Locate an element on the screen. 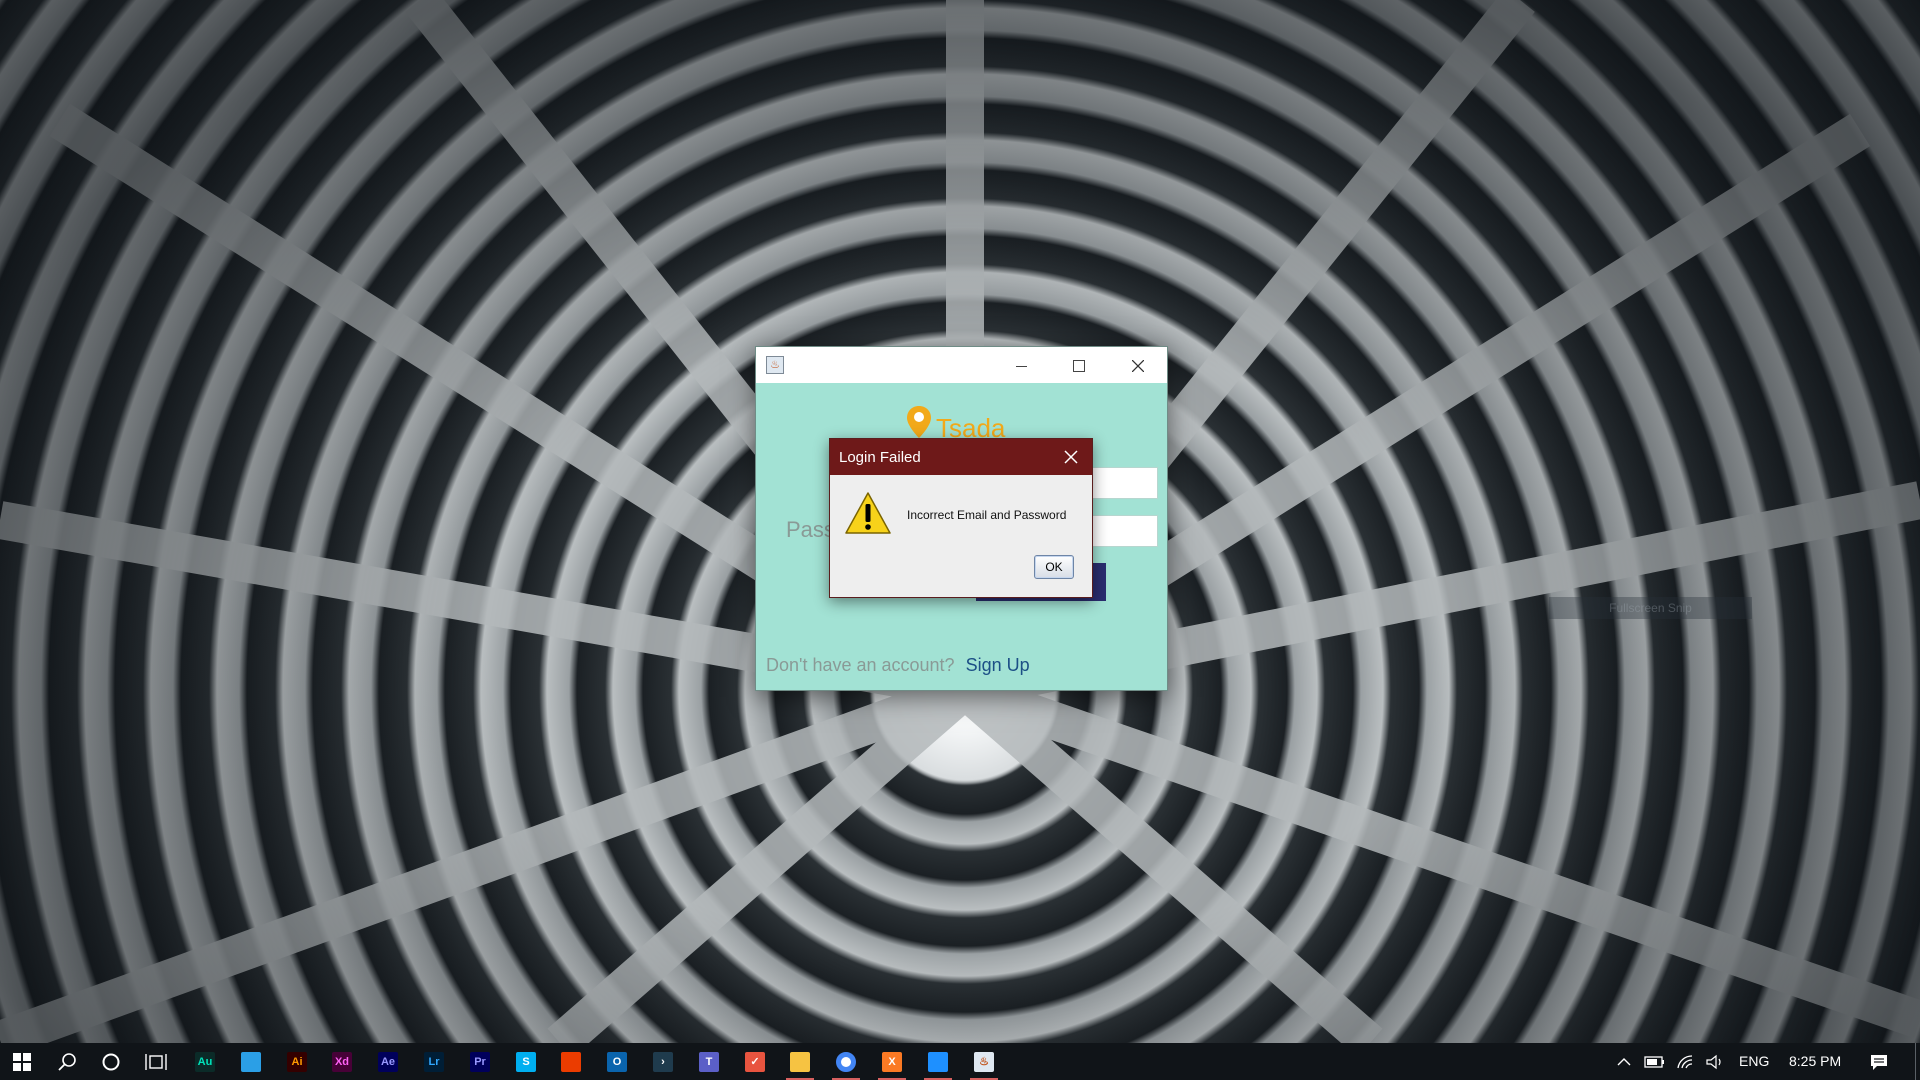 The image size is (1920, 1080). powershell-icon: › is located at coordinates (663, 1061).